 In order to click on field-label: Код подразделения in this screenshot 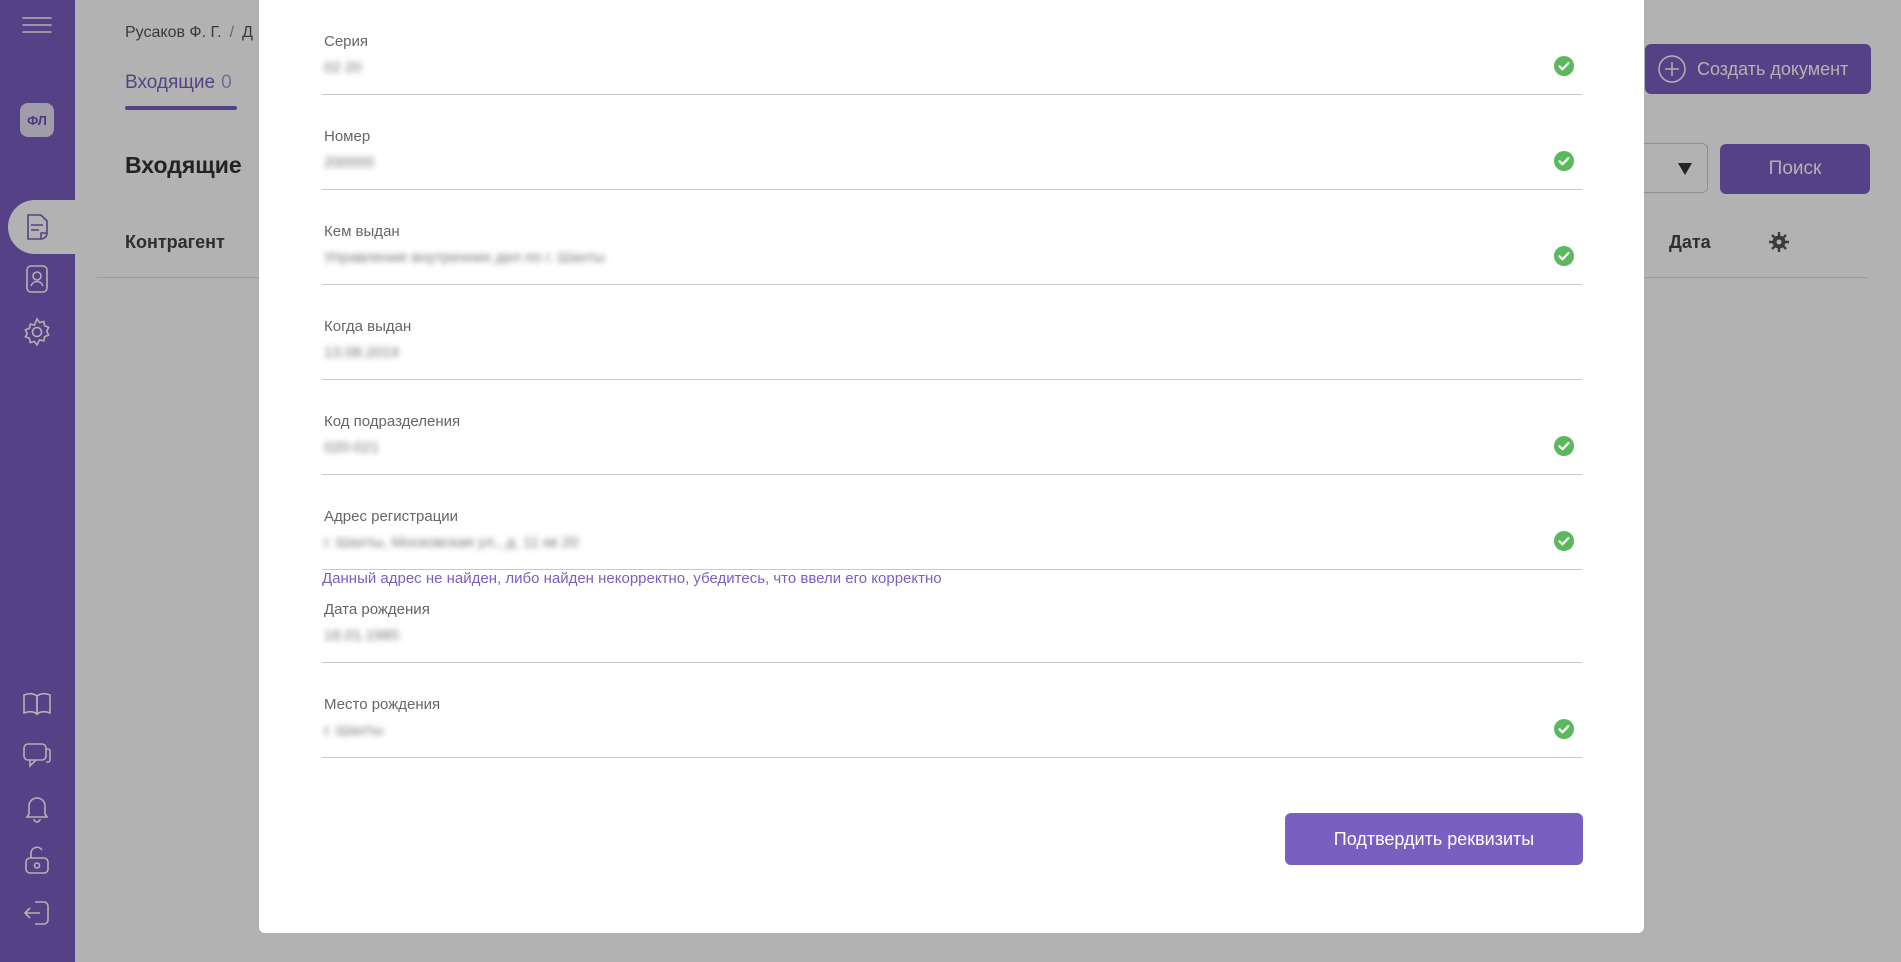, I will do `click(392, 421)`.